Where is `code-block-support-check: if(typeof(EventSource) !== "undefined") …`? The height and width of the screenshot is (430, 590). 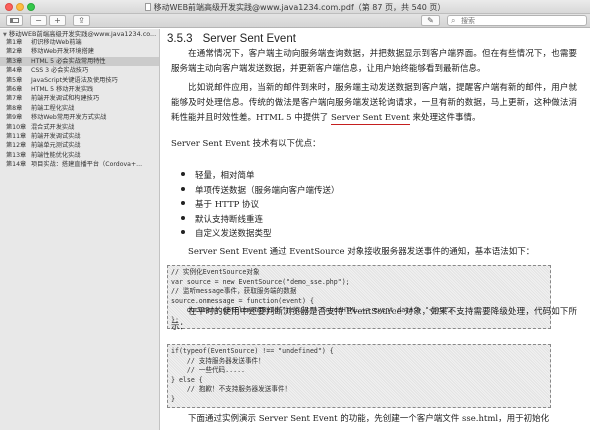 code-block-support-check: if(typeof(EventSource) !== "undefined") … is located at coordinates (359, 376).